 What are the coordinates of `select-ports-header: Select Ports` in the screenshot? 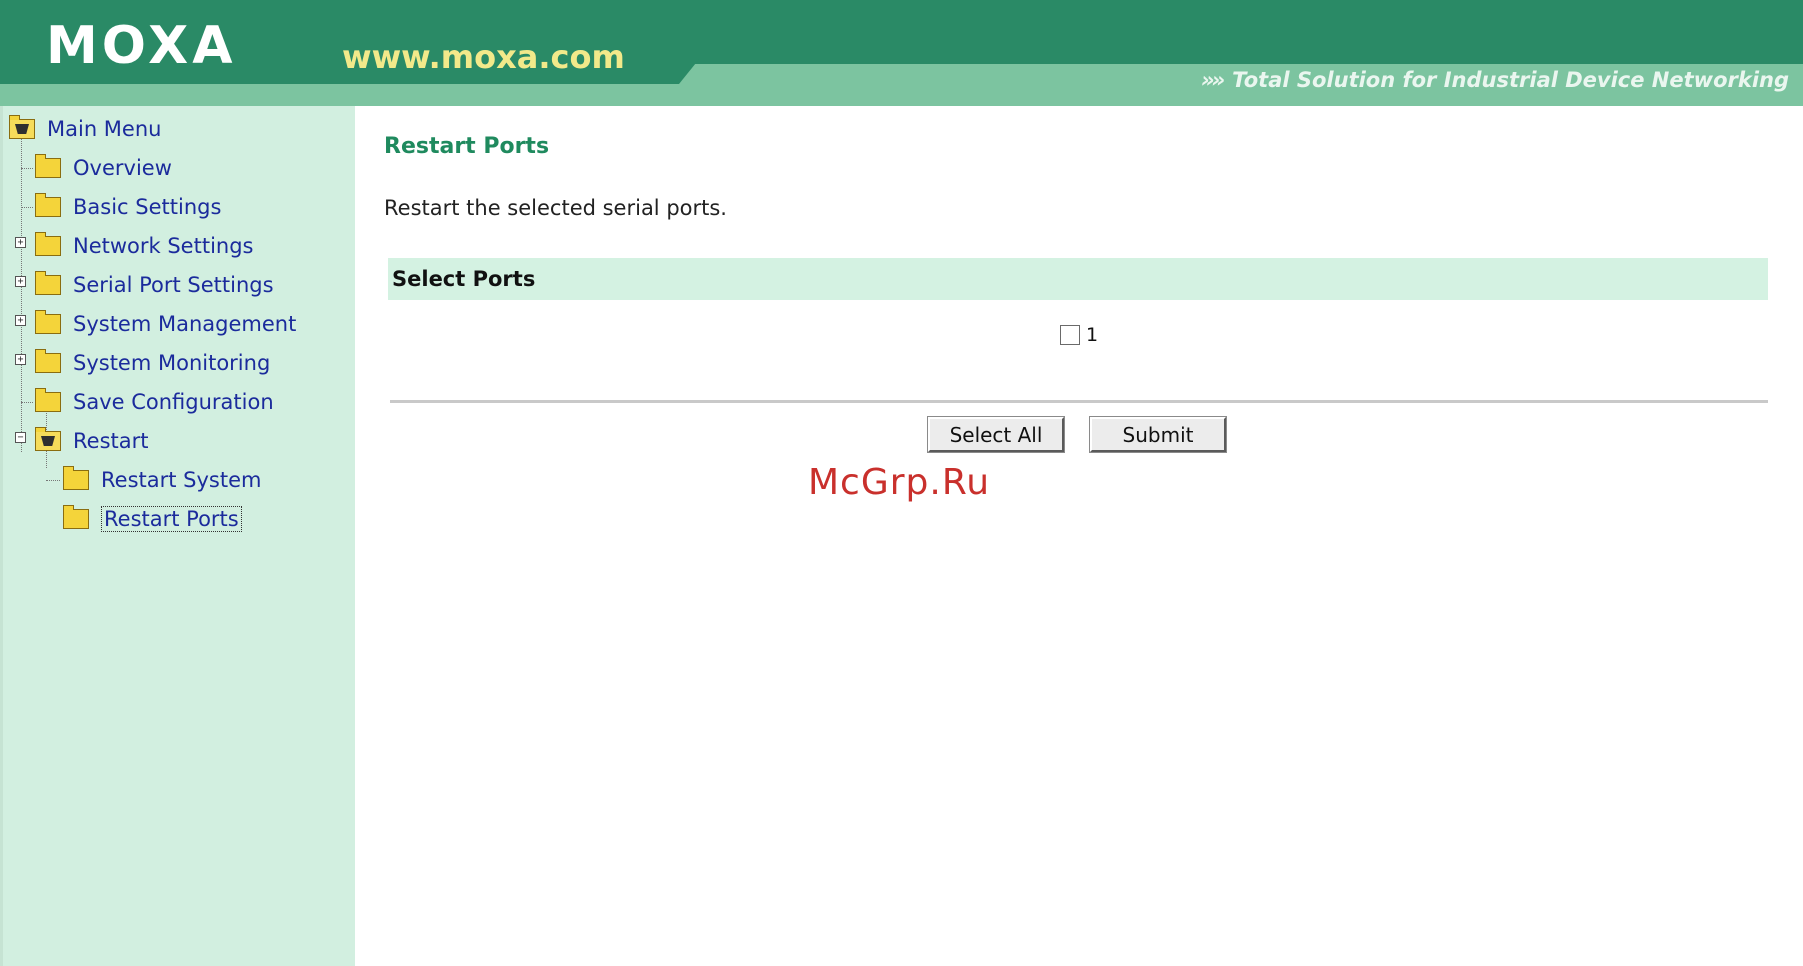 It's located at (1078, 279).